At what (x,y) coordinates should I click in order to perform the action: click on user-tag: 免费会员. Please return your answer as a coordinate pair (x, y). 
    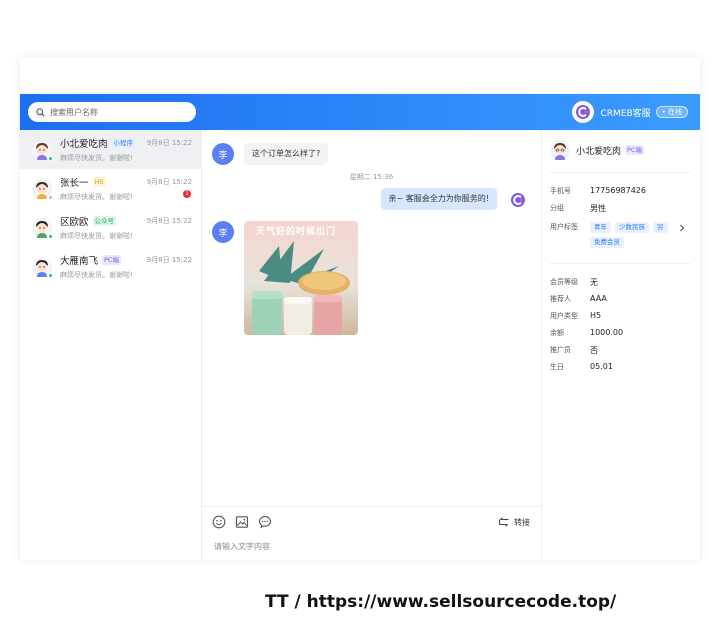
    Looking at the image, I should click on (607, 242).